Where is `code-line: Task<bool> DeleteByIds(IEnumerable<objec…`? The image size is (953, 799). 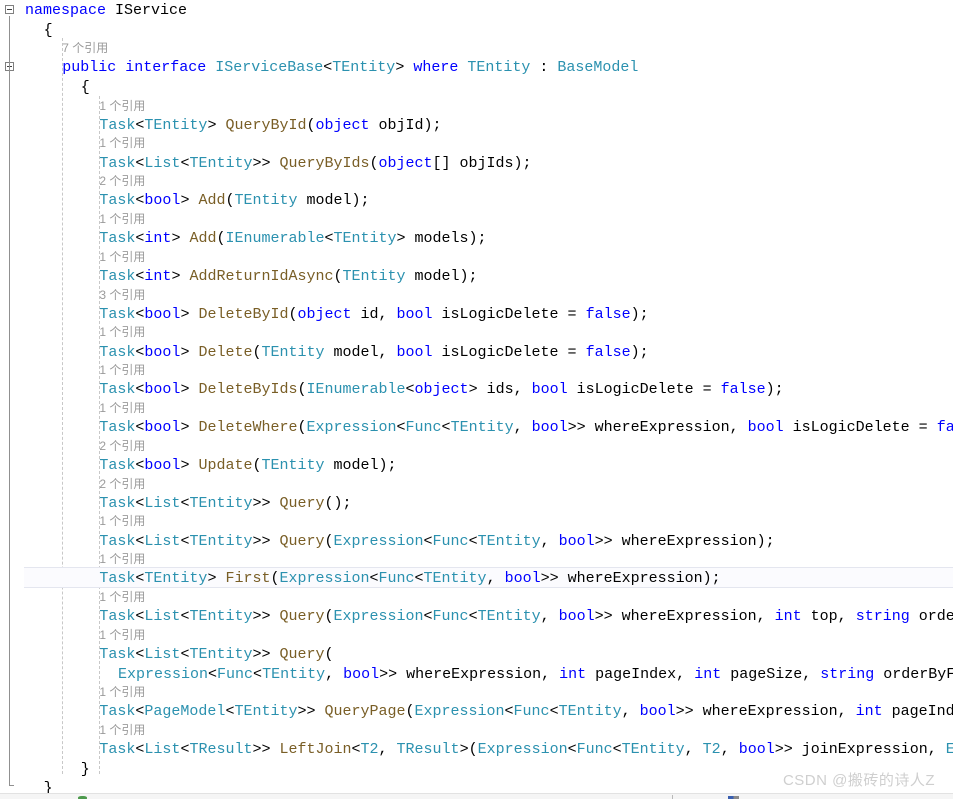 code-line: Task<bool> DeleteByIds(IEnumerable<objec… is located at coordinates (441, 389).